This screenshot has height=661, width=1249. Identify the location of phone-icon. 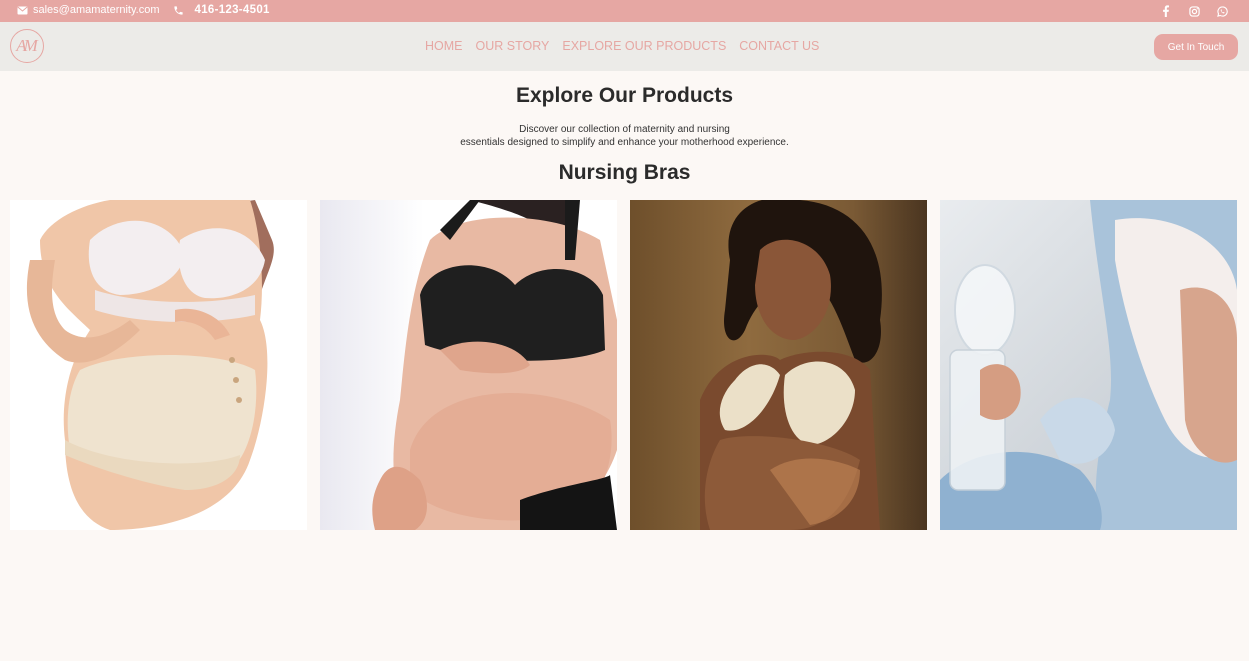
(178, 10).